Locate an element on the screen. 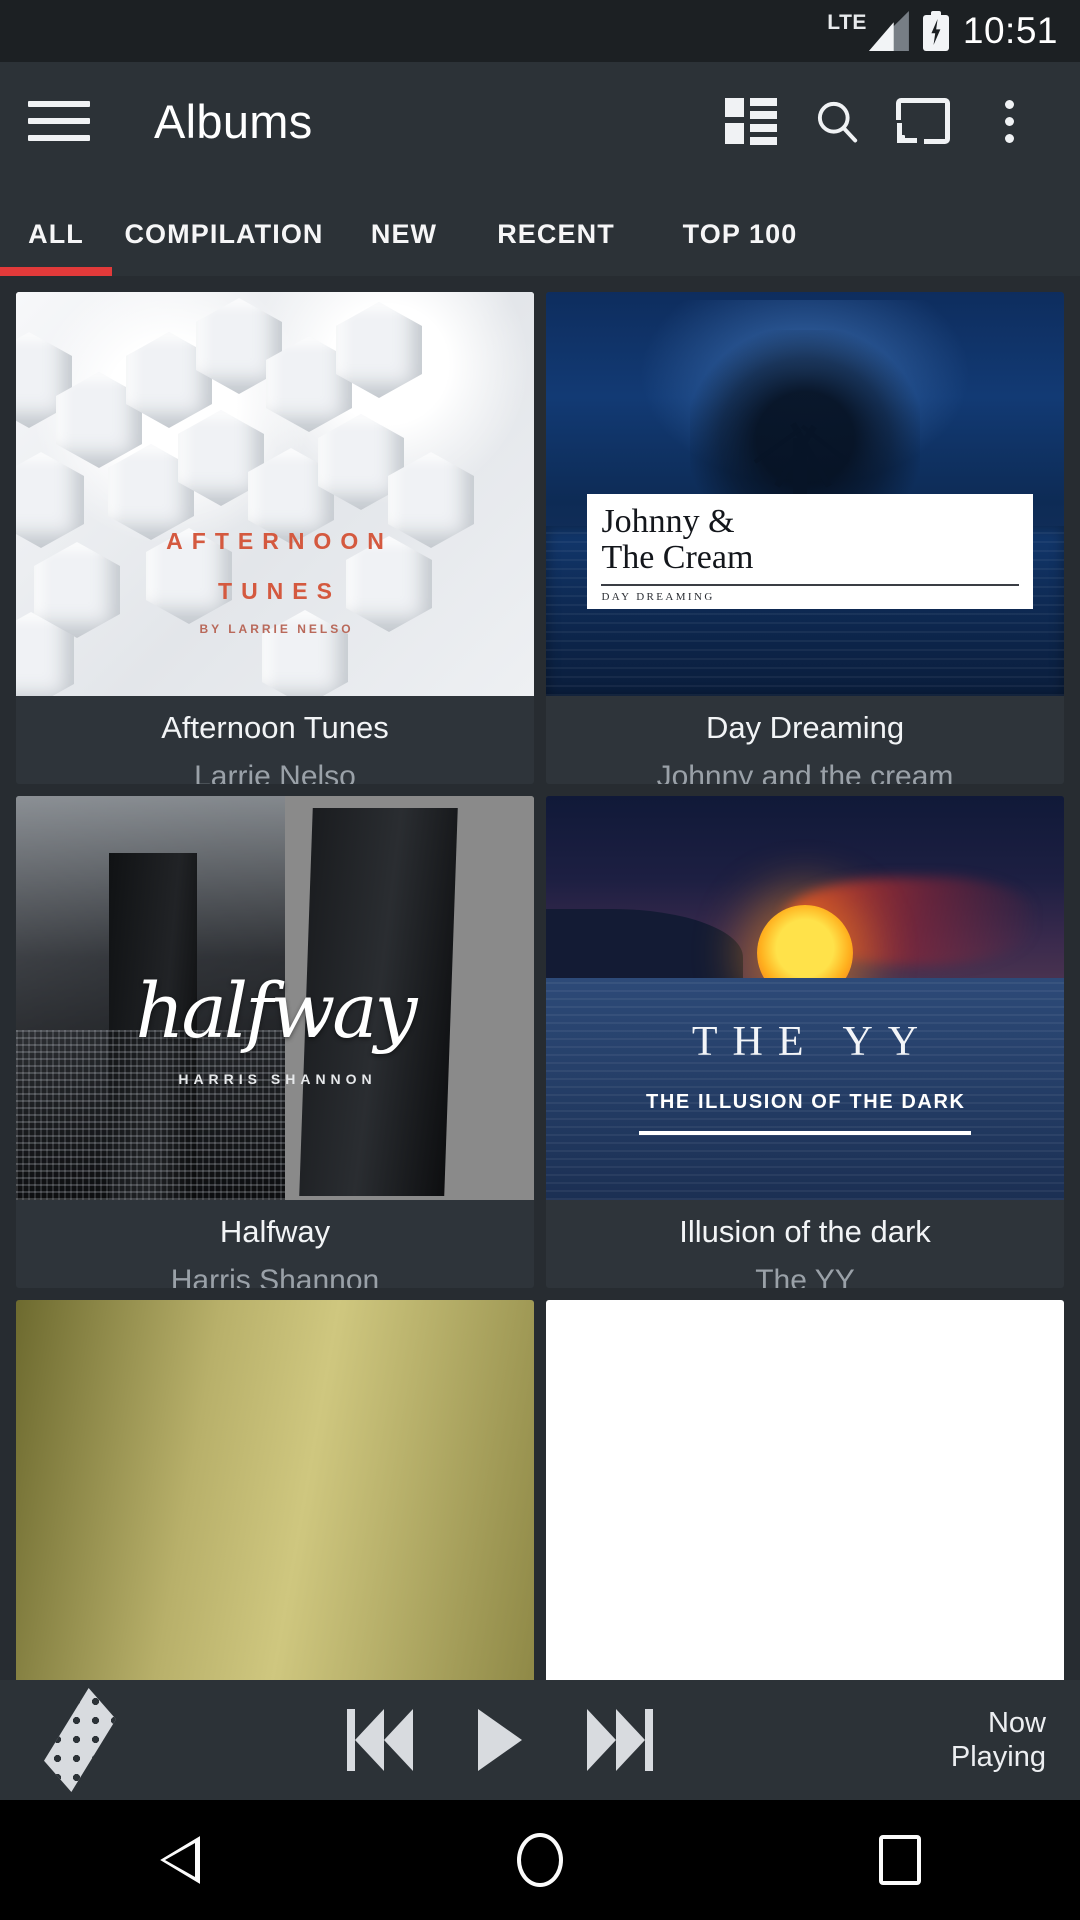 Image resolution: width=1080 pixels, height=1920 pixels. page-title: Albums is located at coordinates (233, 121).